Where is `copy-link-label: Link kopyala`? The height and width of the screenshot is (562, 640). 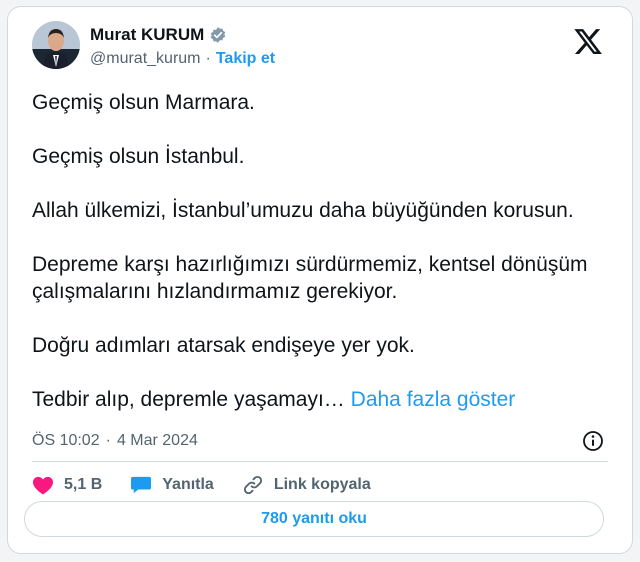 copy-link-label: Link kopyala is located at coordinates (322, 484).